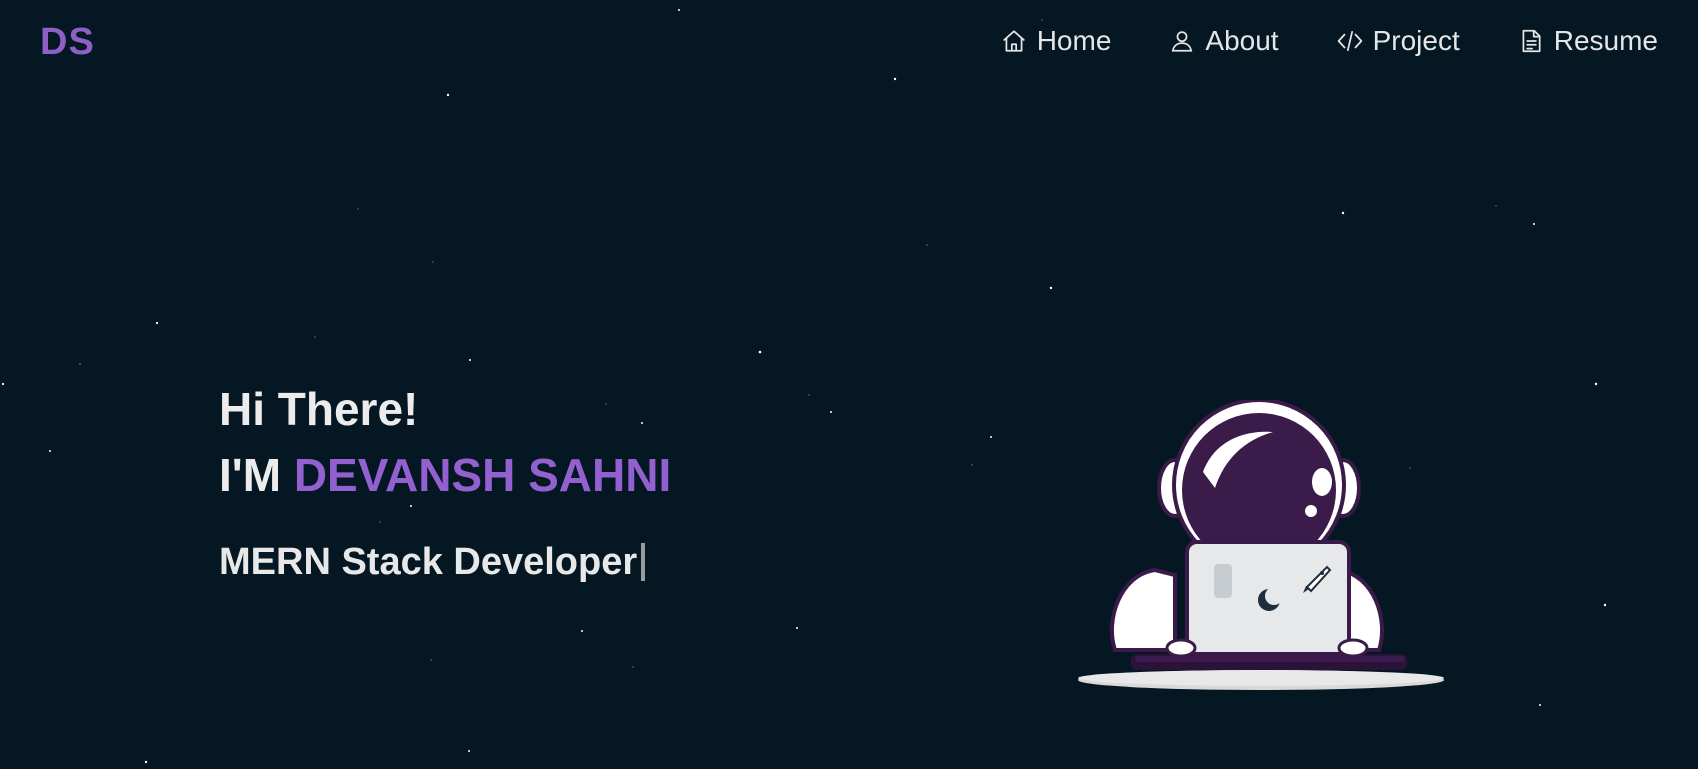 Image resolution: width=1698 pixels, height=769 pixels. I want to click on hero-name: DEVANSH SAHNI, so click(482, 475).